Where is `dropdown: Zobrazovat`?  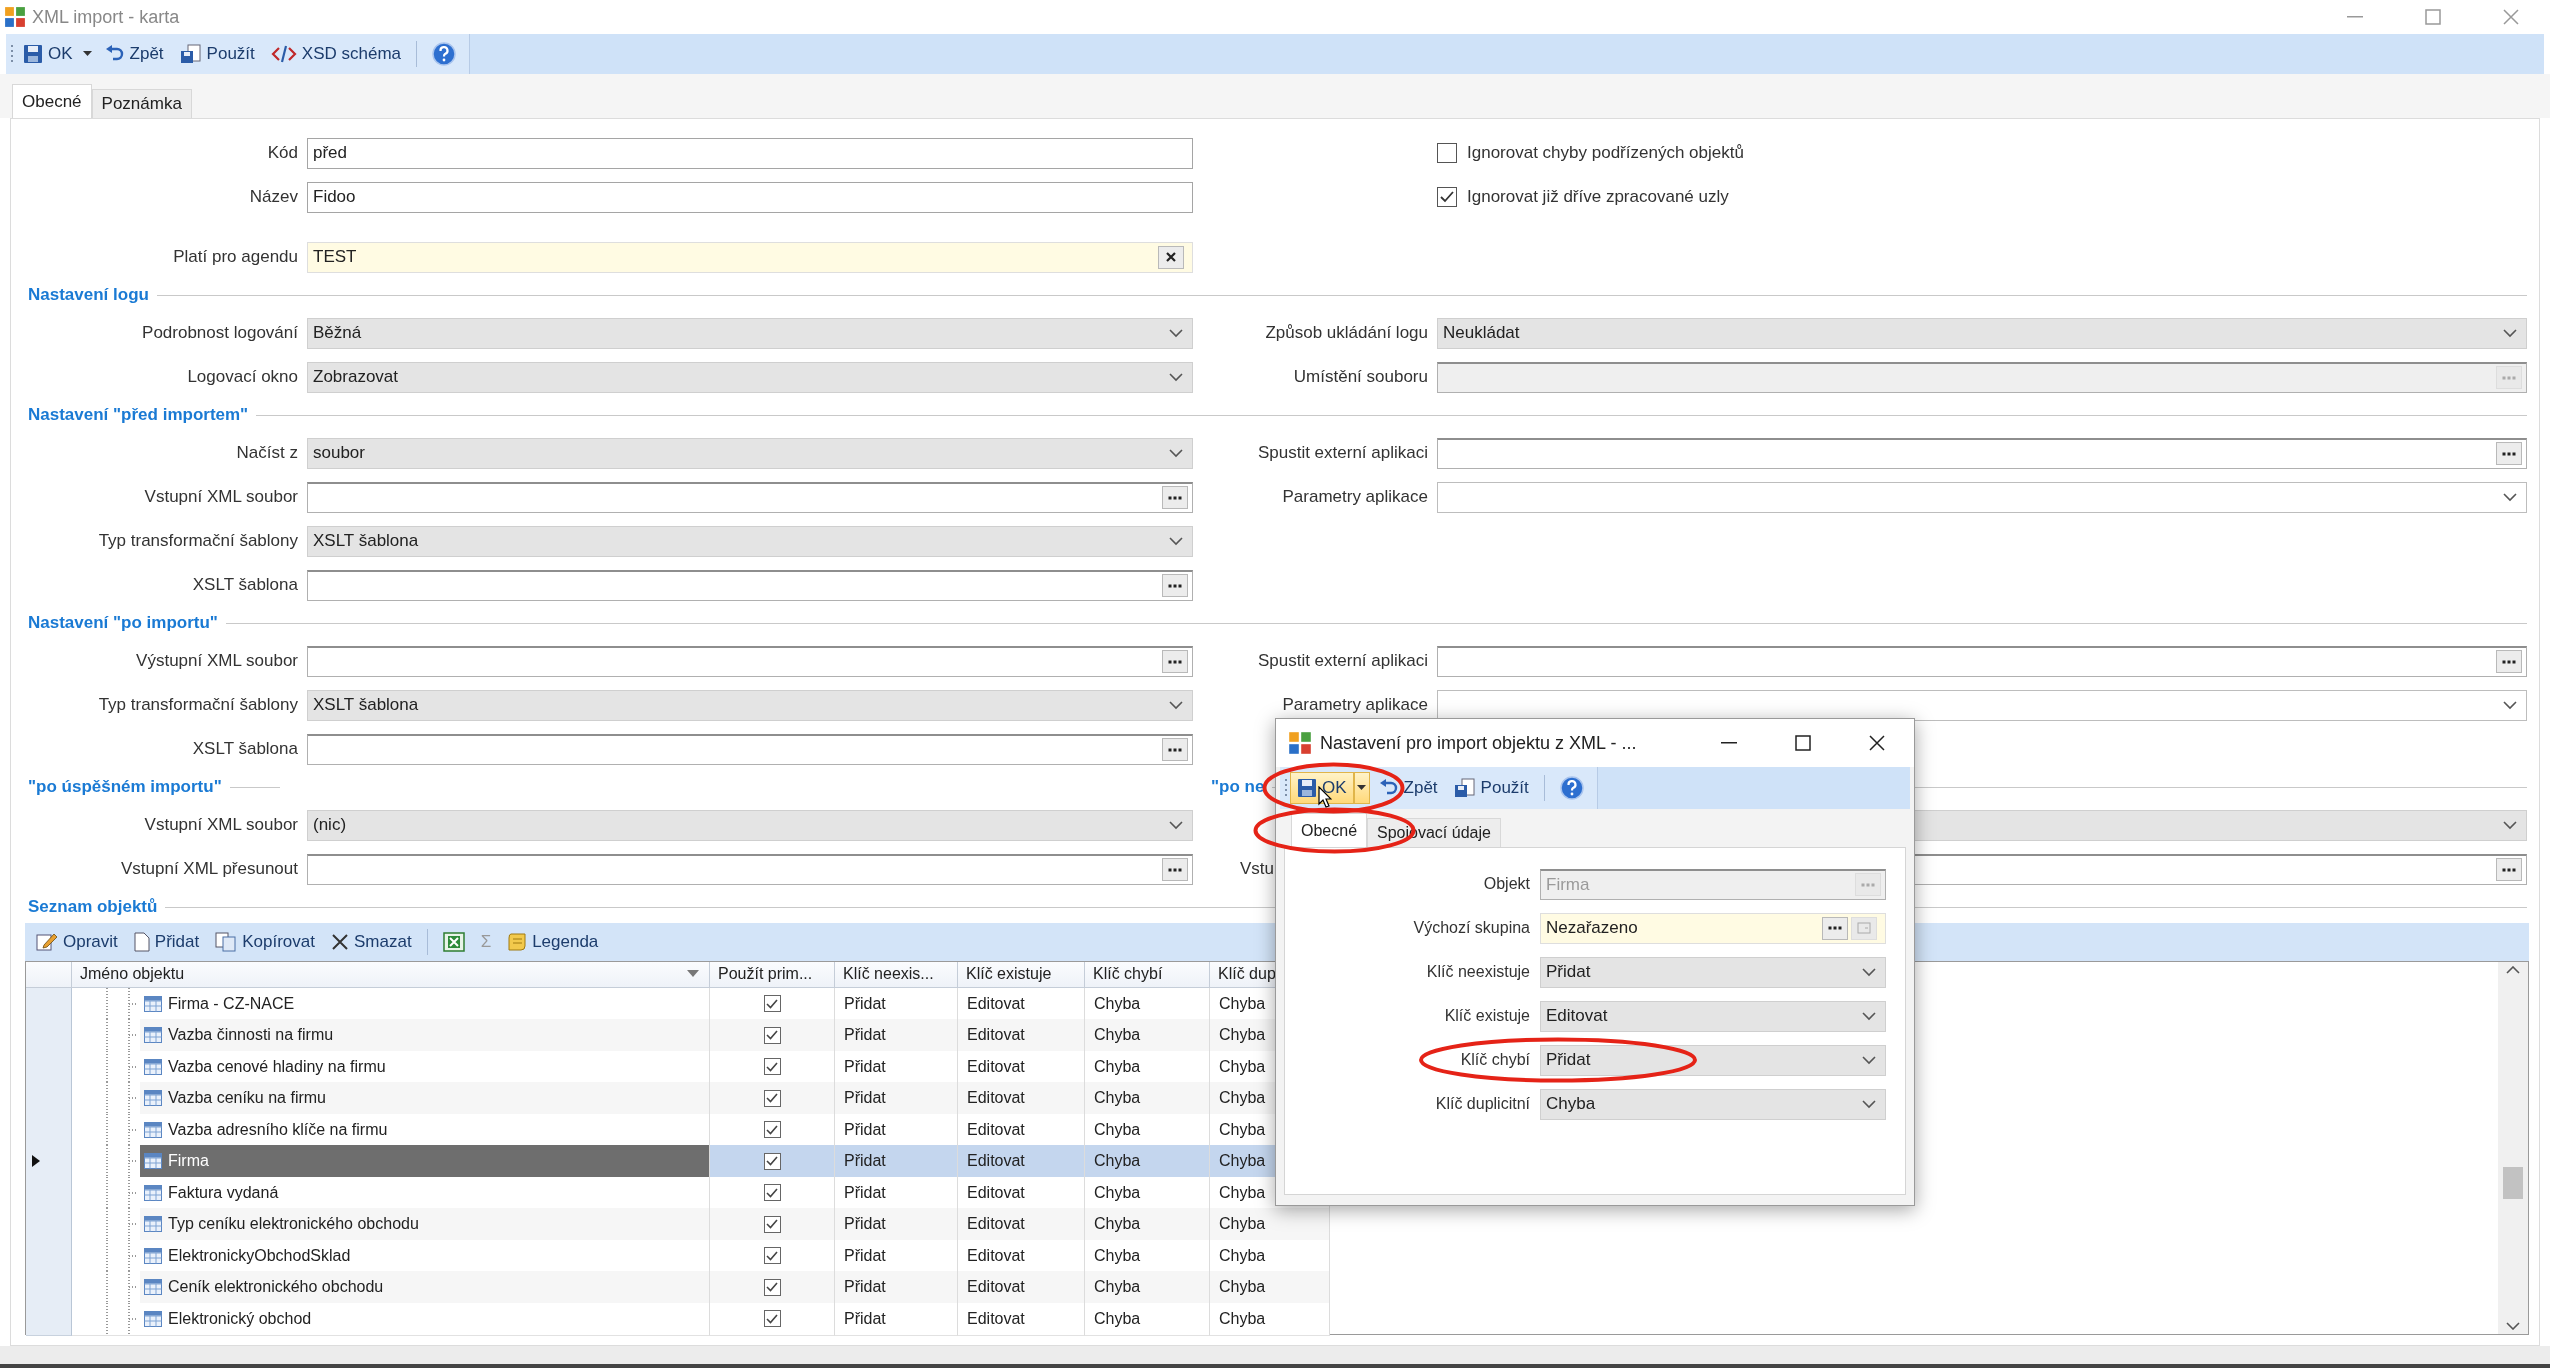
dropdown: Zobrazovat is located at coordinates (750, 377).